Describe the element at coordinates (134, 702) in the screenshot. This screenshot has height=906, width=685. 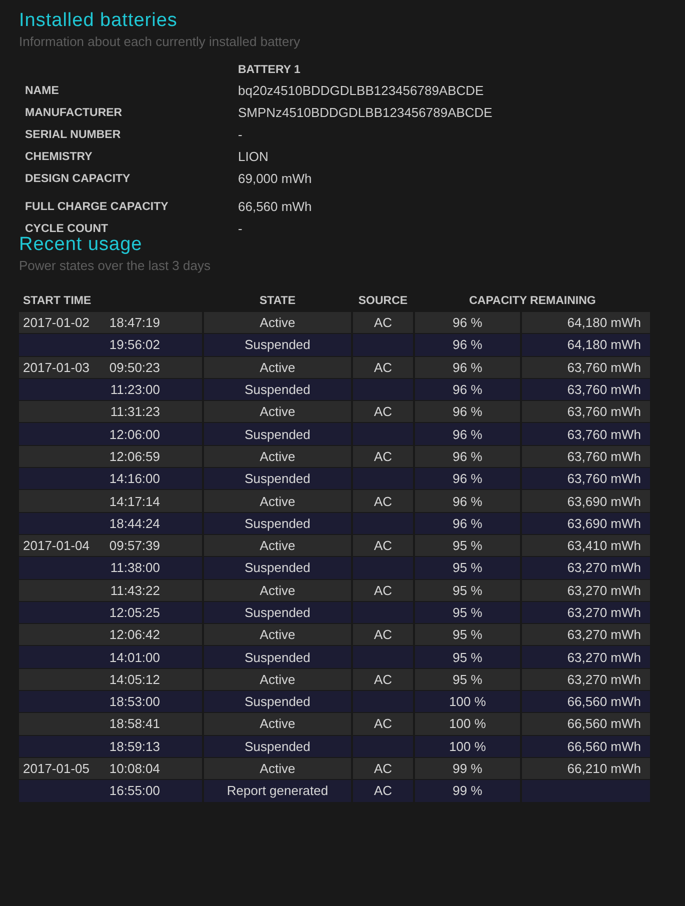
I see `time-text: 18:53:00` at that location.